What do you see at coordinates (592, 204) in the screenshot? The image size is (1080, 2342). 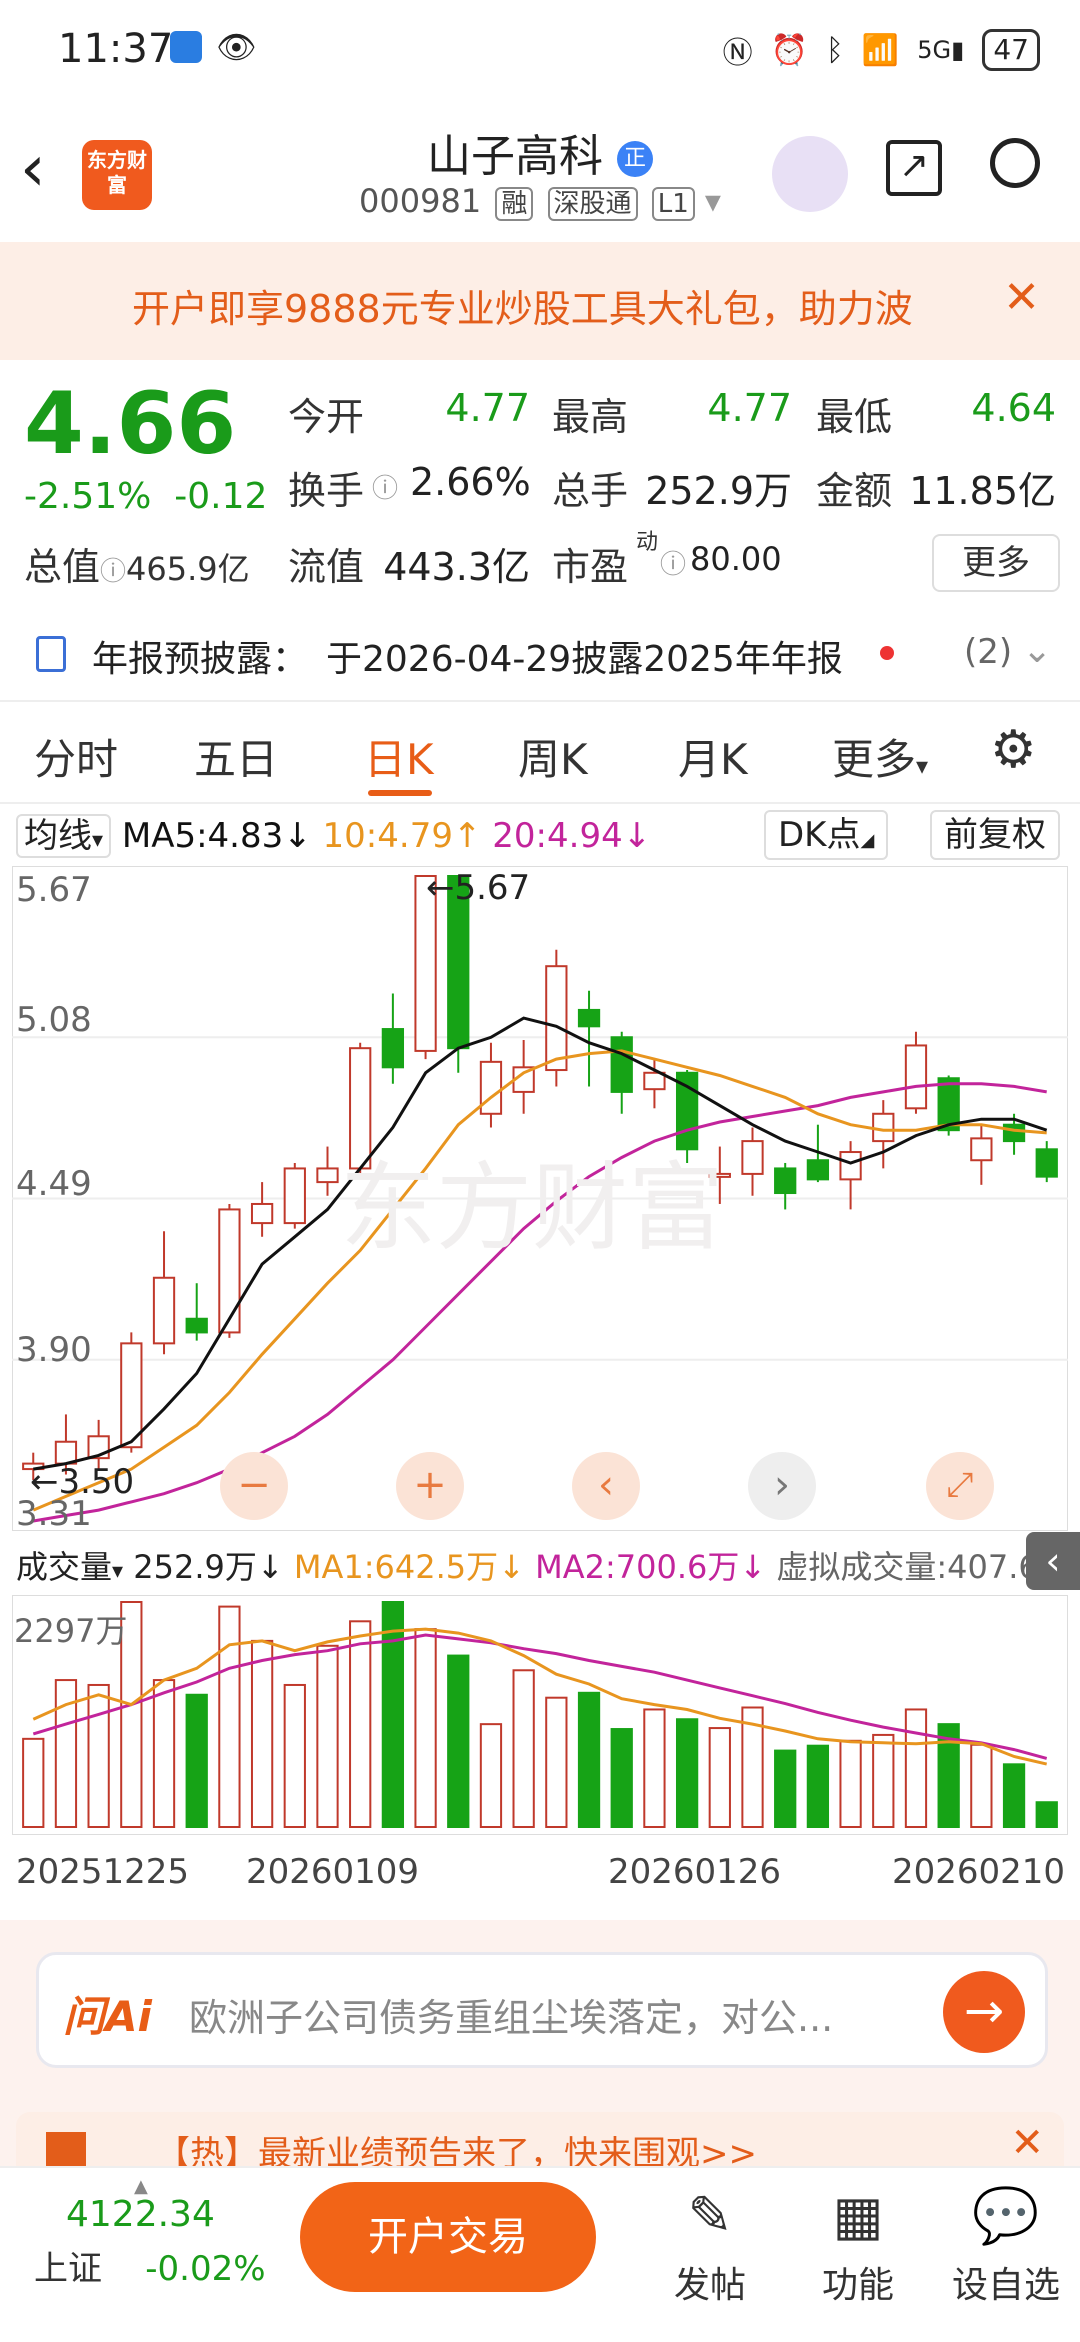 I see `tag-connect: 深股通` at bounding box center [592, 204].